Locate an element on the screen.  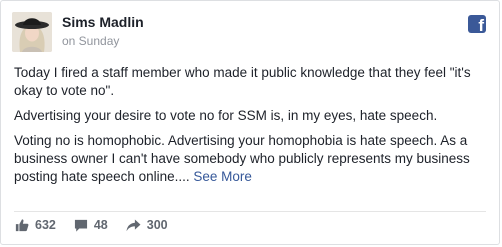
likes-count: 632 is located at coordinates (45, 225).